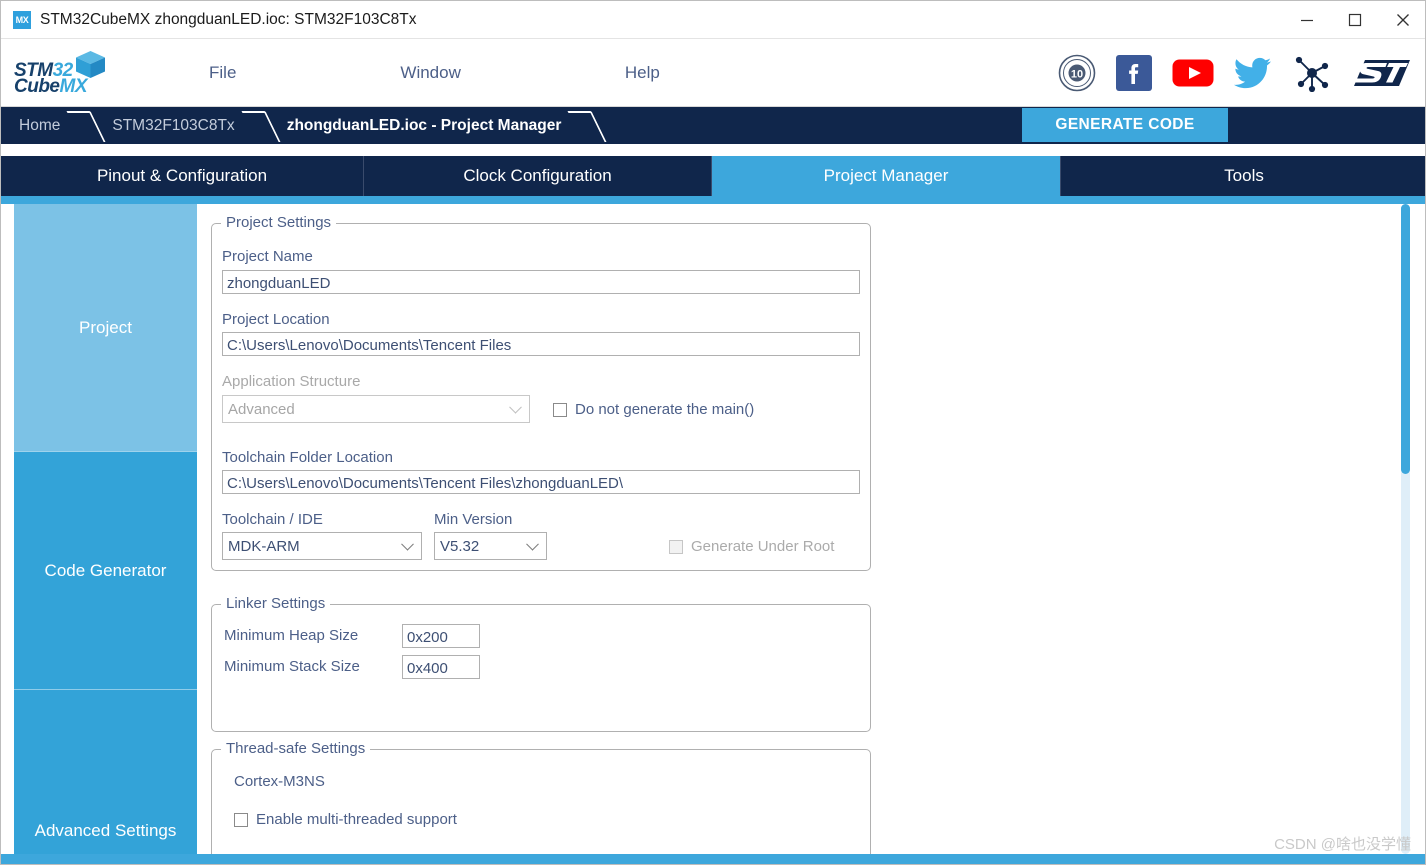 The image size is (1426, 865). What do you see at coordinates (267, 256) in the screenshot?
I see `project-name-label: Project Name` at bounding box center [267, 256].